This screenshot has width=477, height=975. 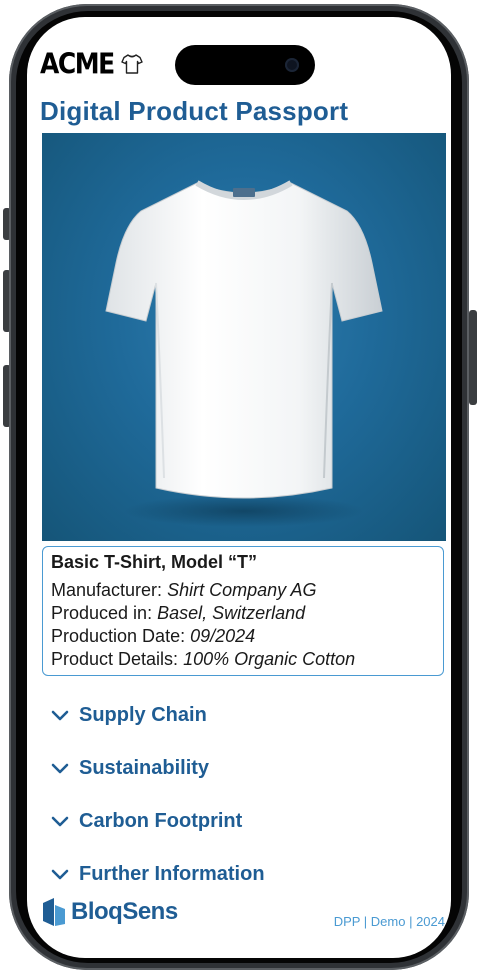 What do you see at coordinates (473, 357) in the screenshot?
I see `power-button` at bounding box center [473, 357].